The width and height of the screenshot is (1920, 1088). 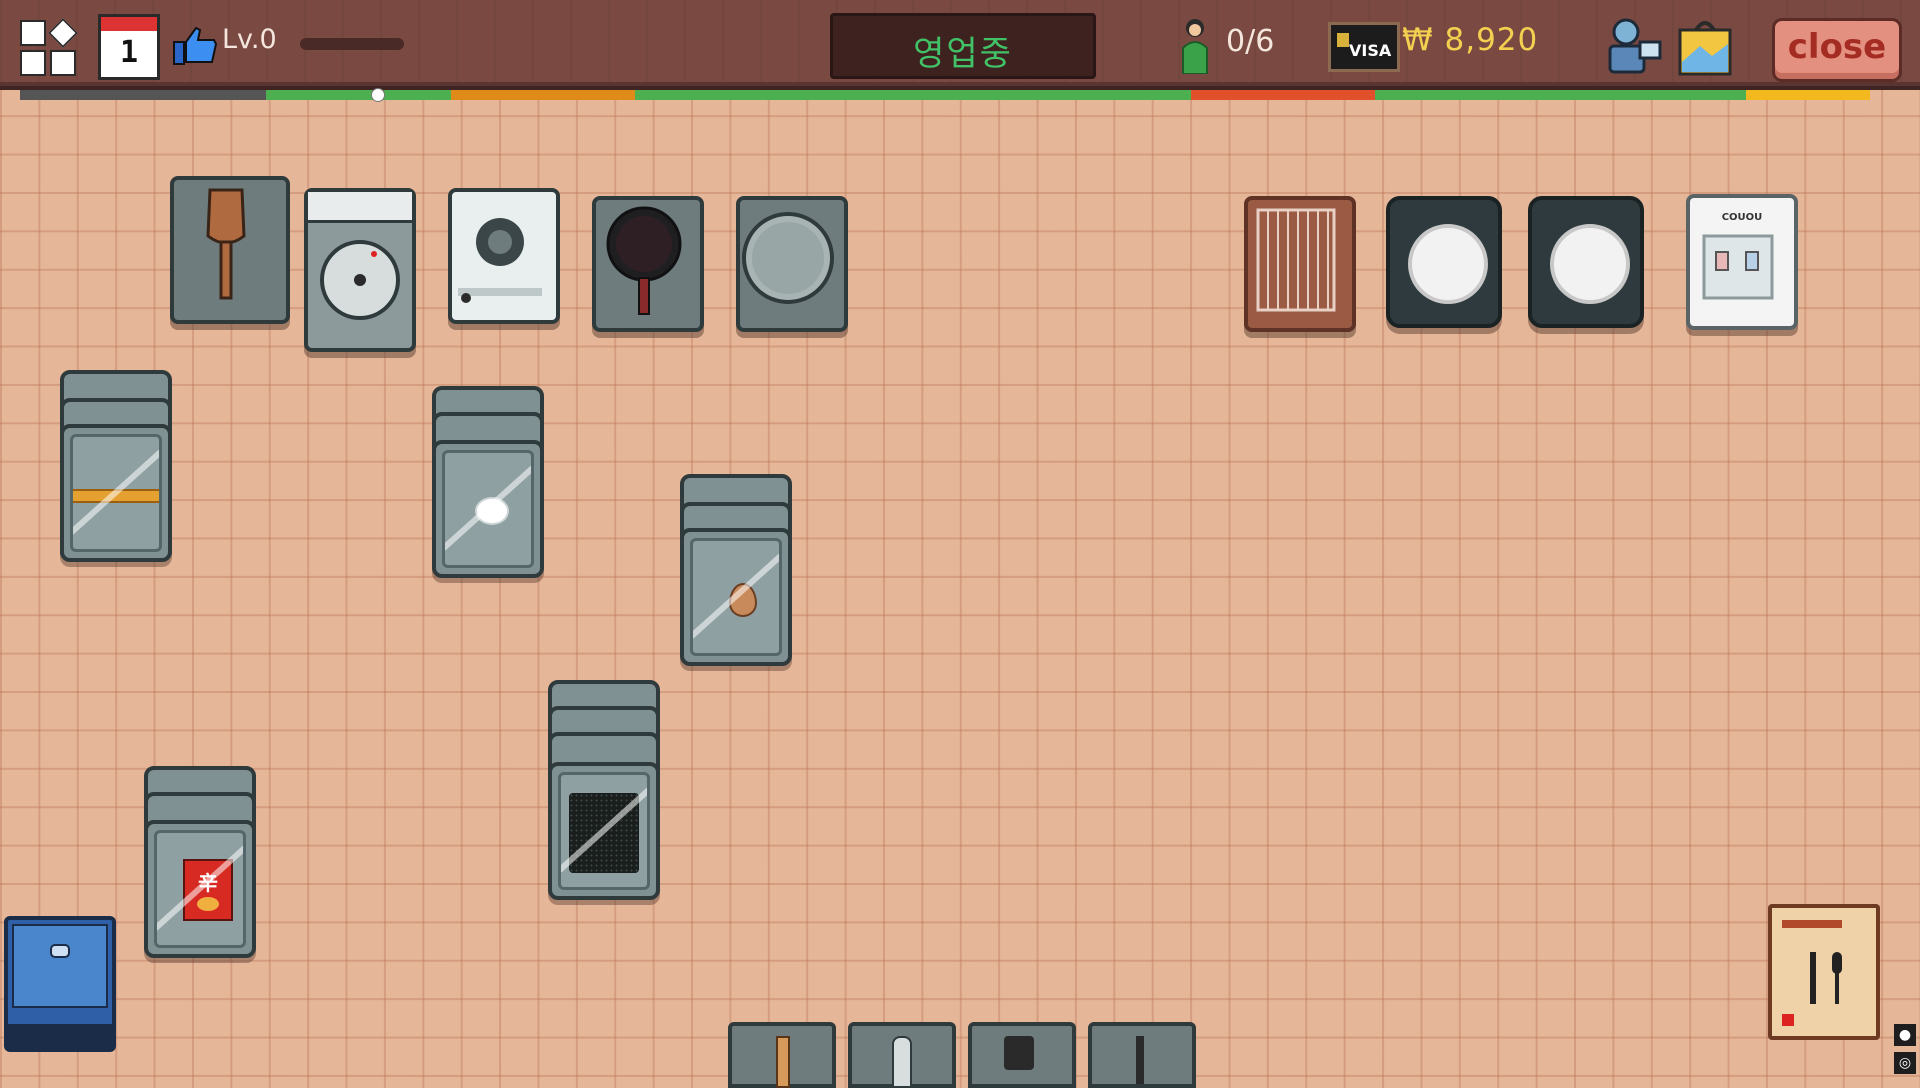 What do you see at coordinates (500, 260) in the screenshot?
I see `burner-icon` at bounding box center [500, 260].